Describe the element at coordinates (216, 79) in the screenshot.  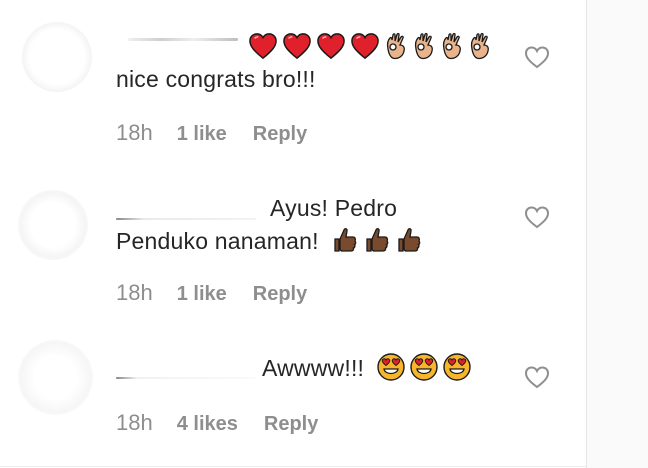
I see `comment-text: nice congrats bro!!!` at that location.